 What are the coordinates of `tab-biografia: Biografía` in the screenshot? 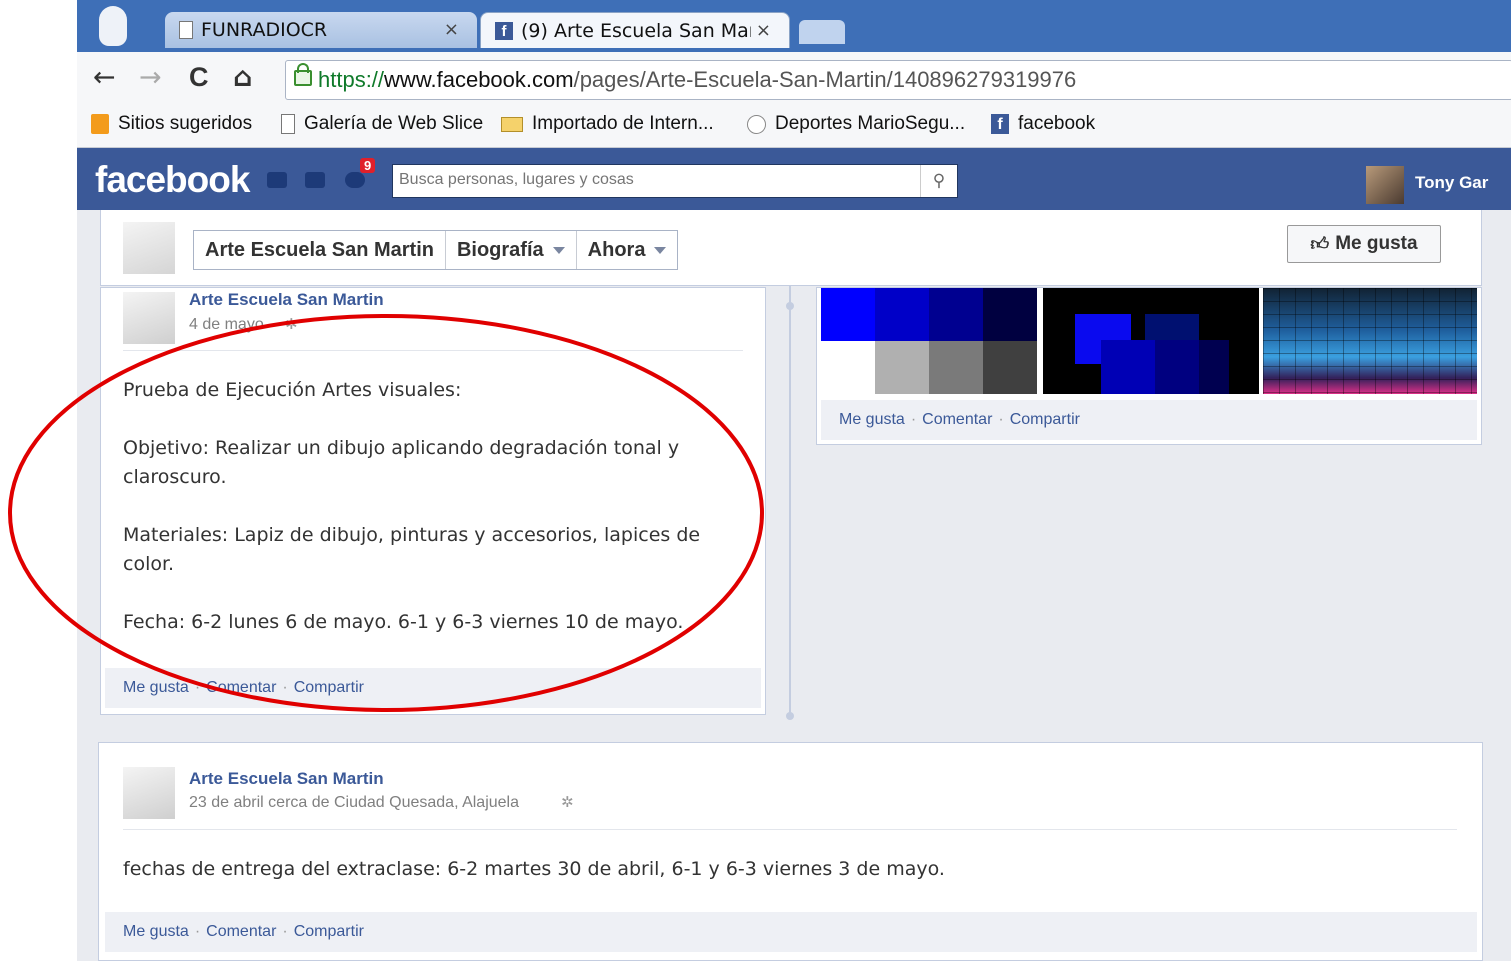 It's located at (511, 250).